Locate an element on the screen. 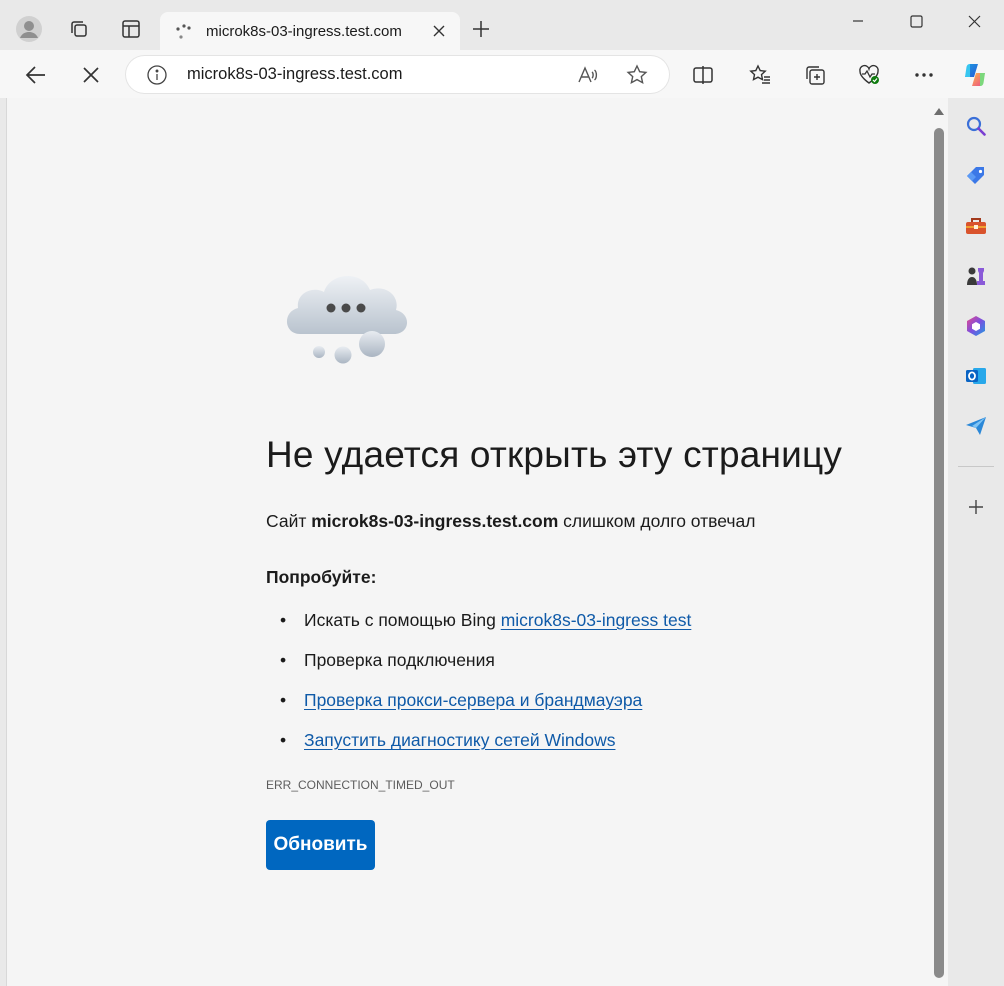 The height and width of the screenshot is (986, 1004). vertical-tabs-icon is located at coordinates (131, 29).